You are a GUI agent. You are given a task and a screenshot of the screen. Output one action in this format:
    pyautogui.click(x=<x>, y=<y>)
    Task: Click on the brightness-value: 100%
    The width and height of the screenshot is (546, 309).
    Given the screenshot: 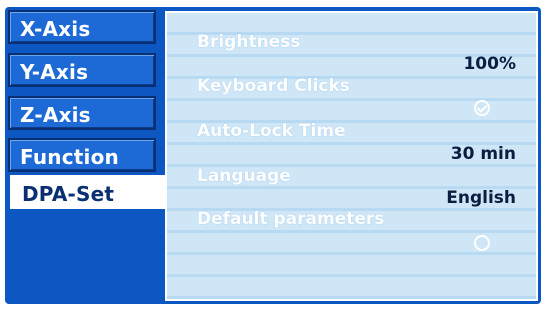 What is the action you would take?
    pyautogui.click(x=489, y=64)
    